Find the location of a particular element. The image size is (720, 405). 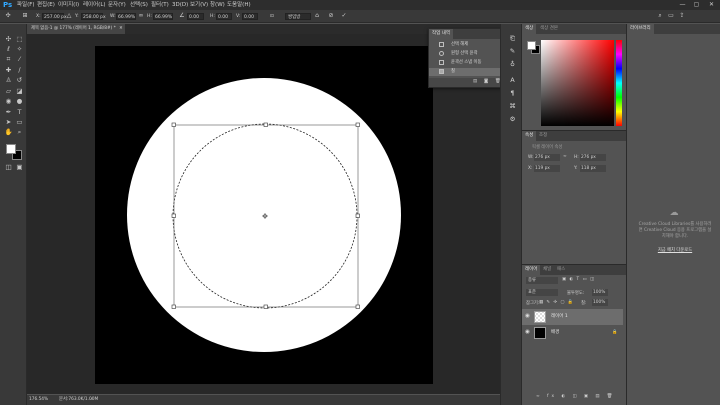

eyedropper-icon: ⁄ is located at coordinates (19, 59).